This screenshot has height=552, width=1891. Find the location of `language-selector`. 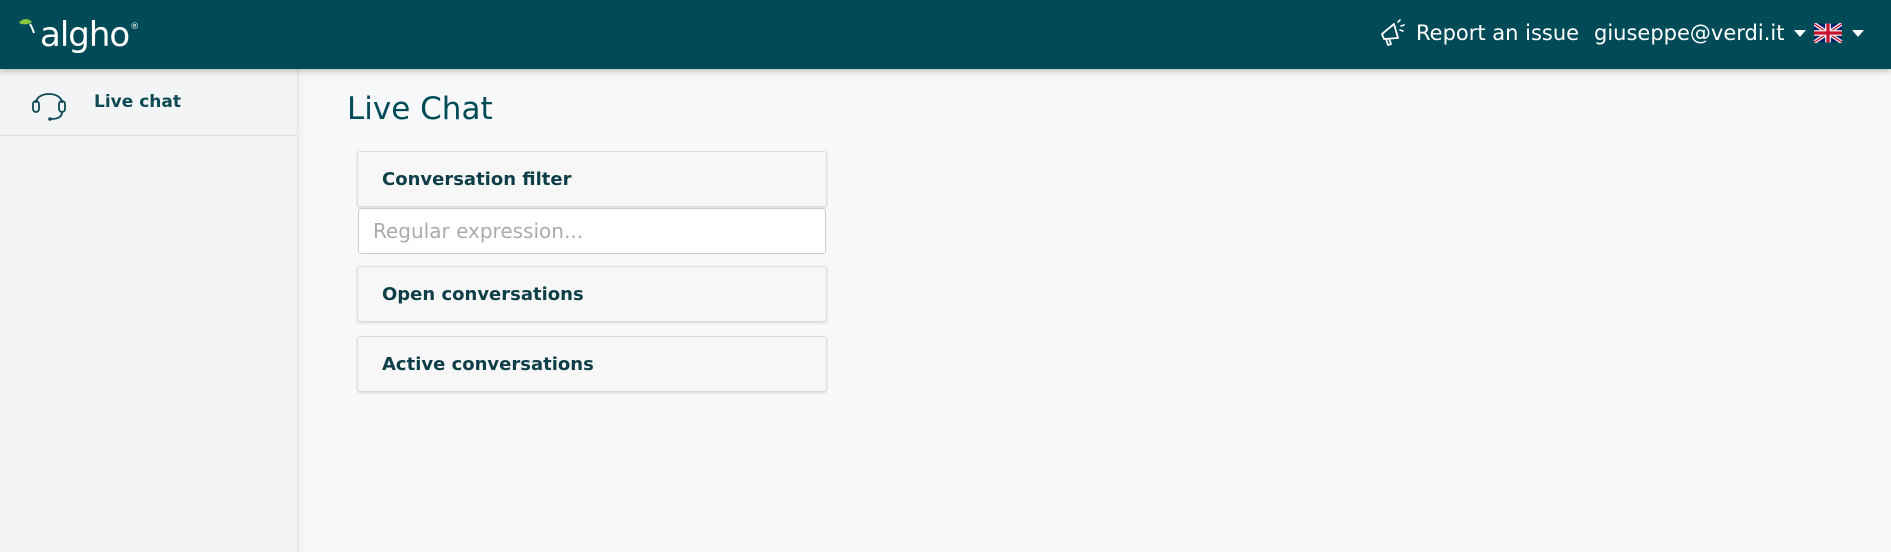

language-selector is located at coordinates (1839, 33).